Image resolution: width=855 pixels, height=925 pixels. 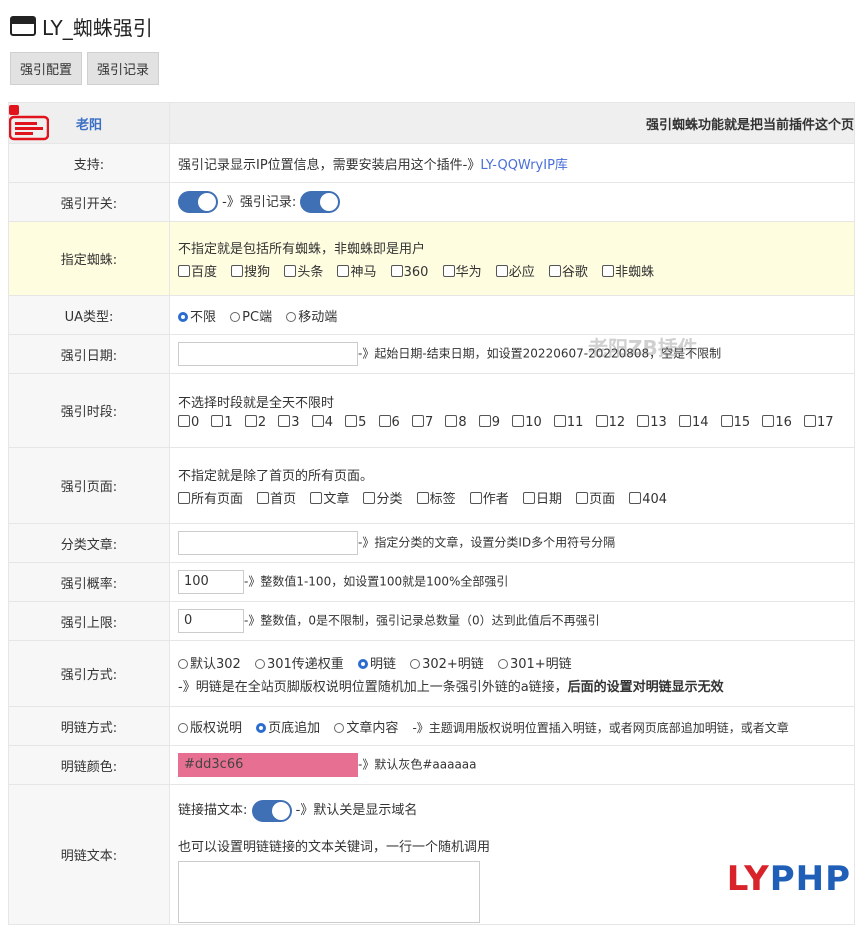 What do you see at coordinates (515, 270) in the screenshot?
I see `checkbox-option: 必应` at bounding box center [515, 270].